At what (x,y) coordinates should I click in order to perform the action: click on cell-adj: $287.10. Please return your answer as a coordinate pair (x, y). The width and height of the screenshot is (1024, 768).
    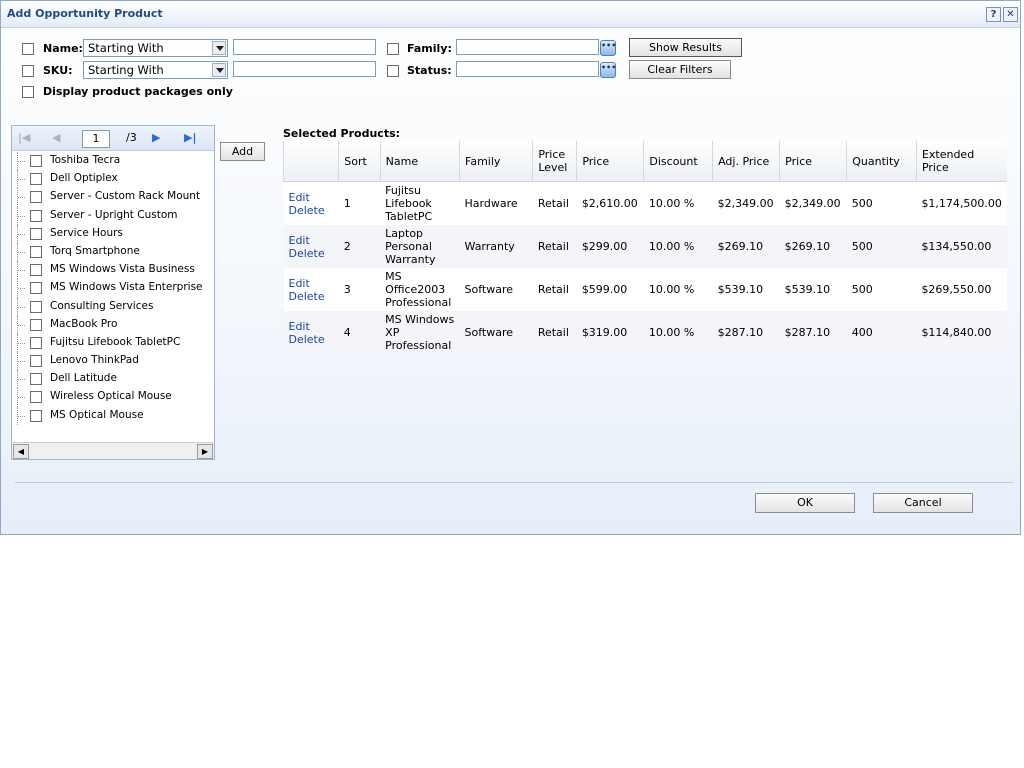
    Looking at the image, I should click on (746, 332).